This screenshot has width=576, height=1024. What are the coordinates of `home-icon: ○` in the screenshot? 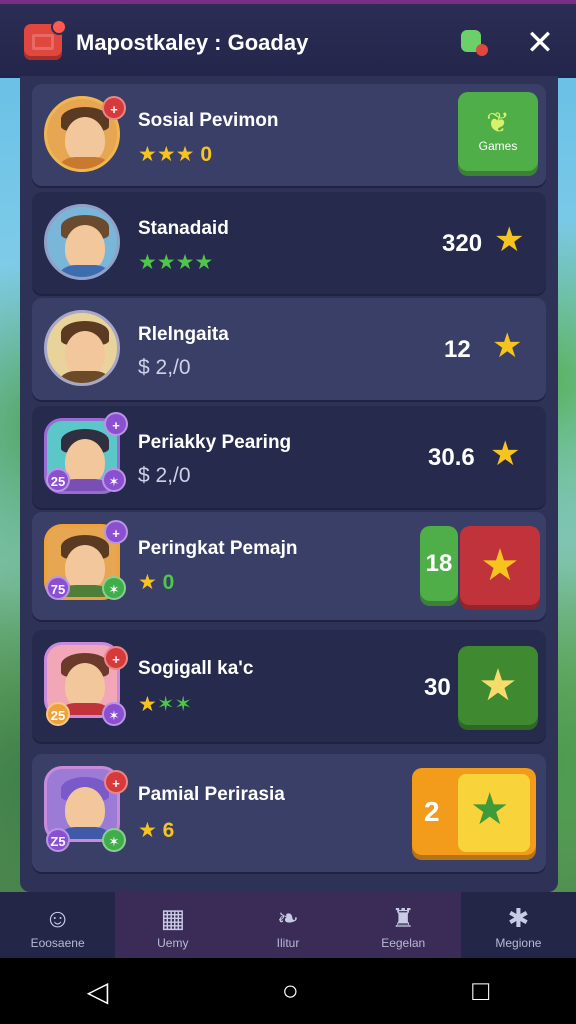 It's located at (290, 991).